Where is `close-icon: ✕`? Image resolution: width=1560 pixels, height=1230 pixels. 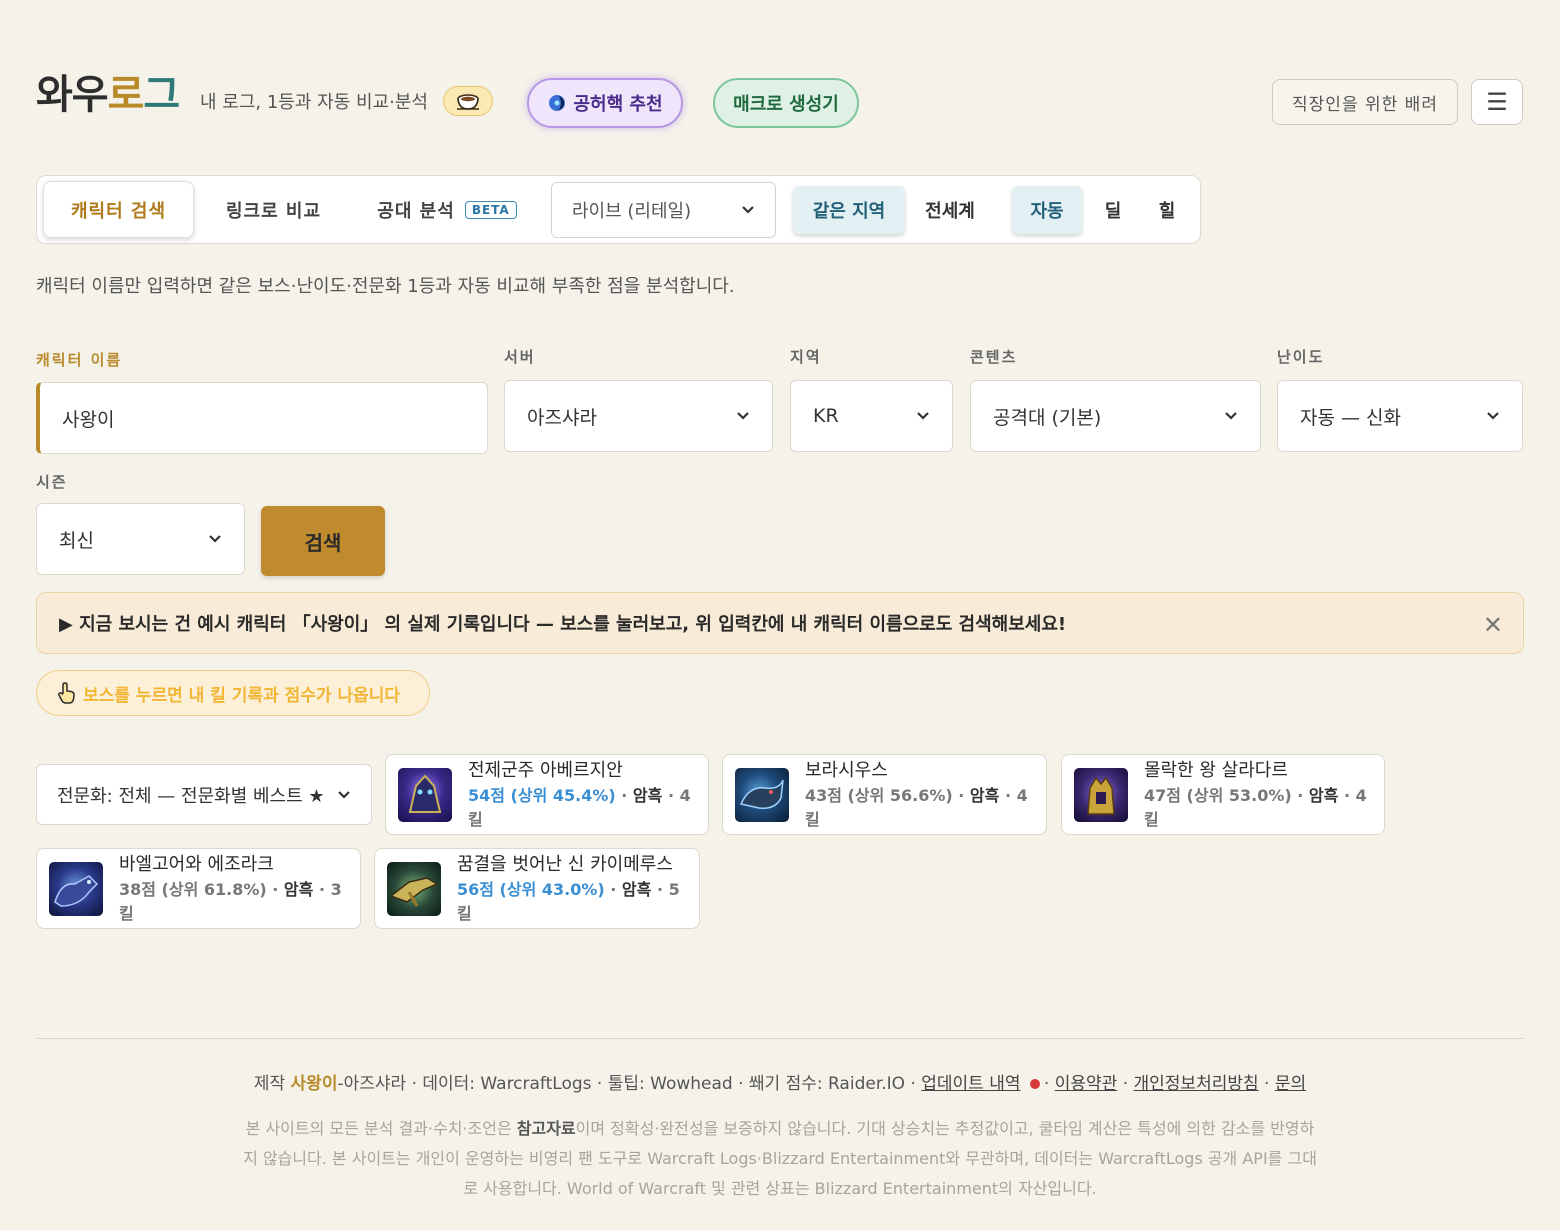 close-icon: ✕ is located at coordinates (1493, 625).